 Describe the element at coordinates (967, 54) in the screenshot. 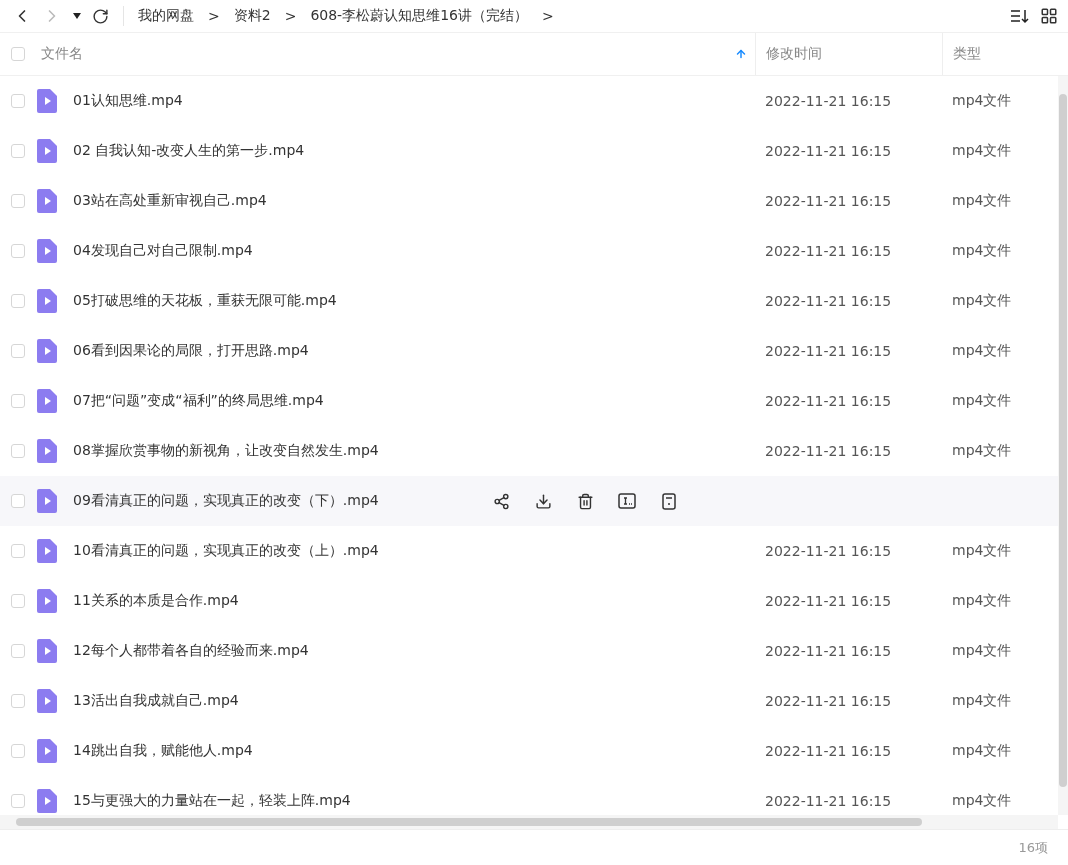

I see `column-header: 类型` at that location.